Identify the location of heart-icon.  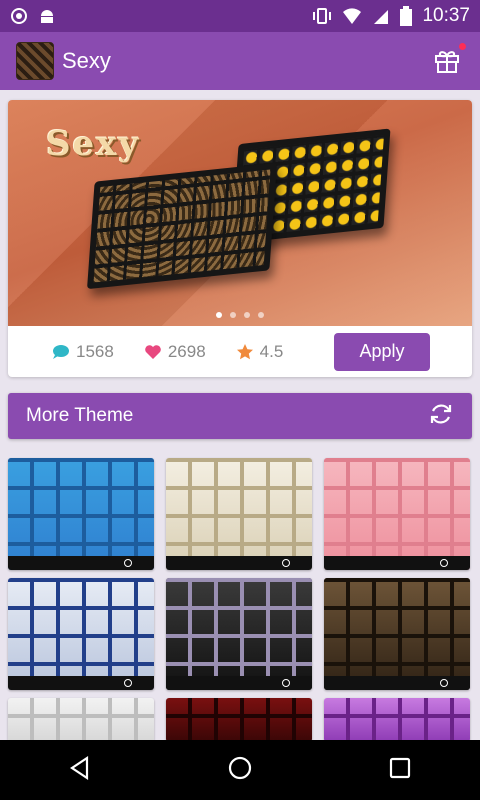
(153, 351).